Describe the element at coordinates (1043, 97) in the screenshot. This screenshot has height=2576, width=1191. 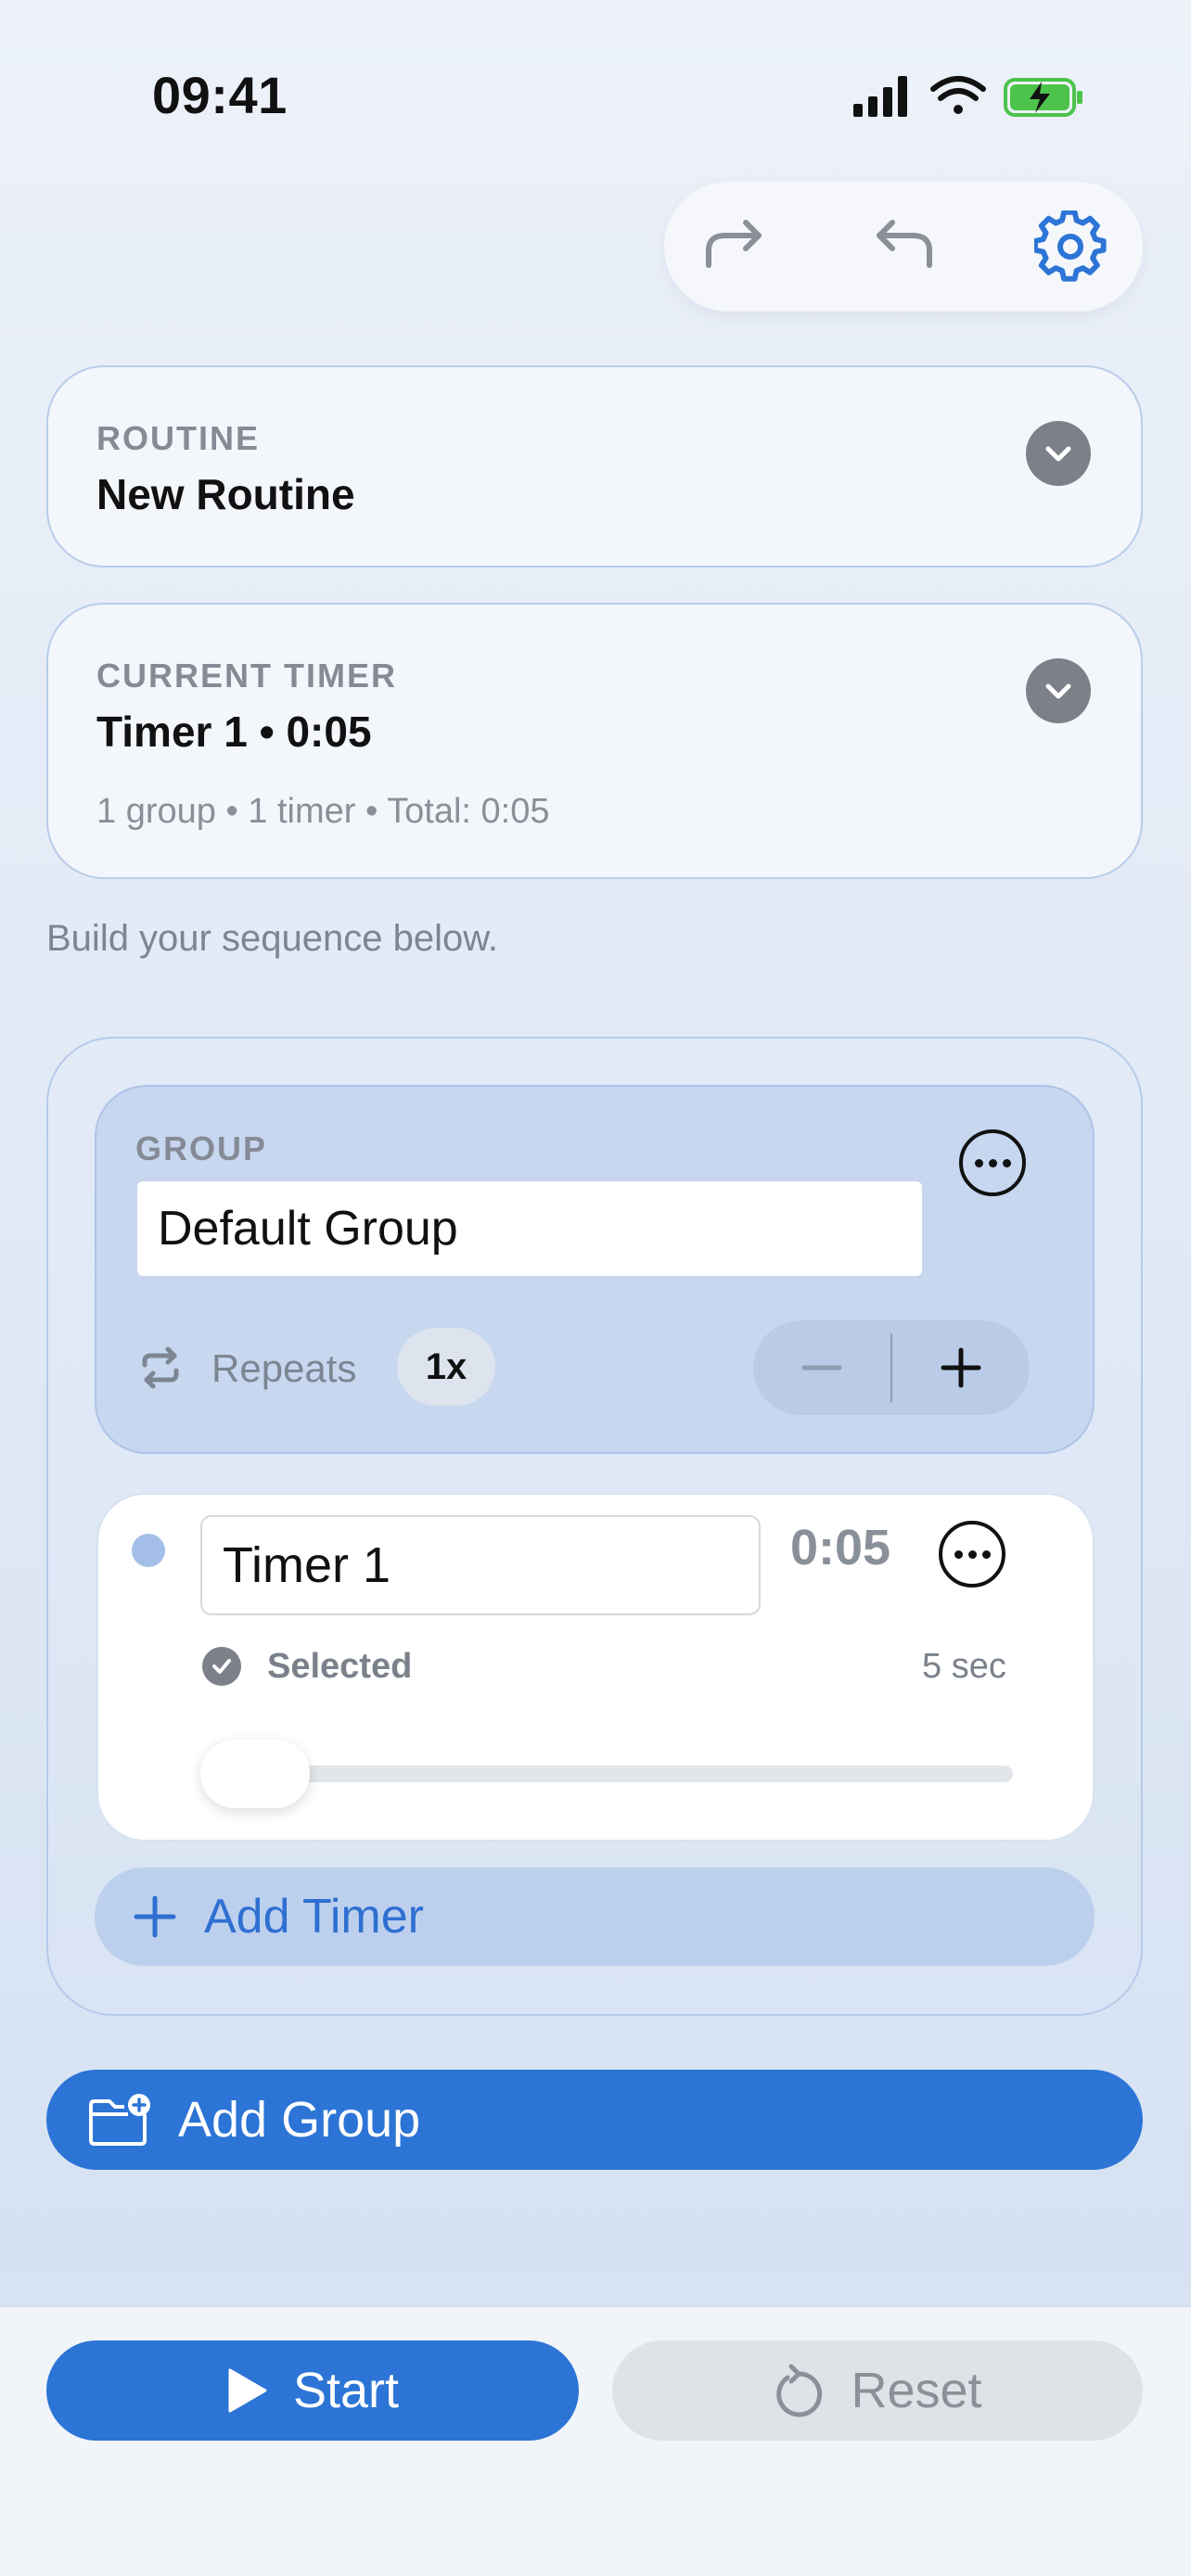
I see `battery-charging-icon` at that location.